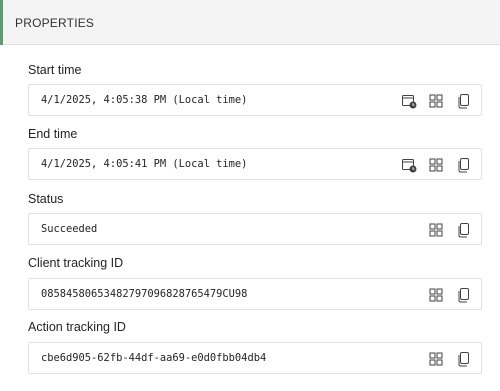  I want to click on field-value-client-tracking-id: 08584580653482797096828765479CU98, so click(144, 294).